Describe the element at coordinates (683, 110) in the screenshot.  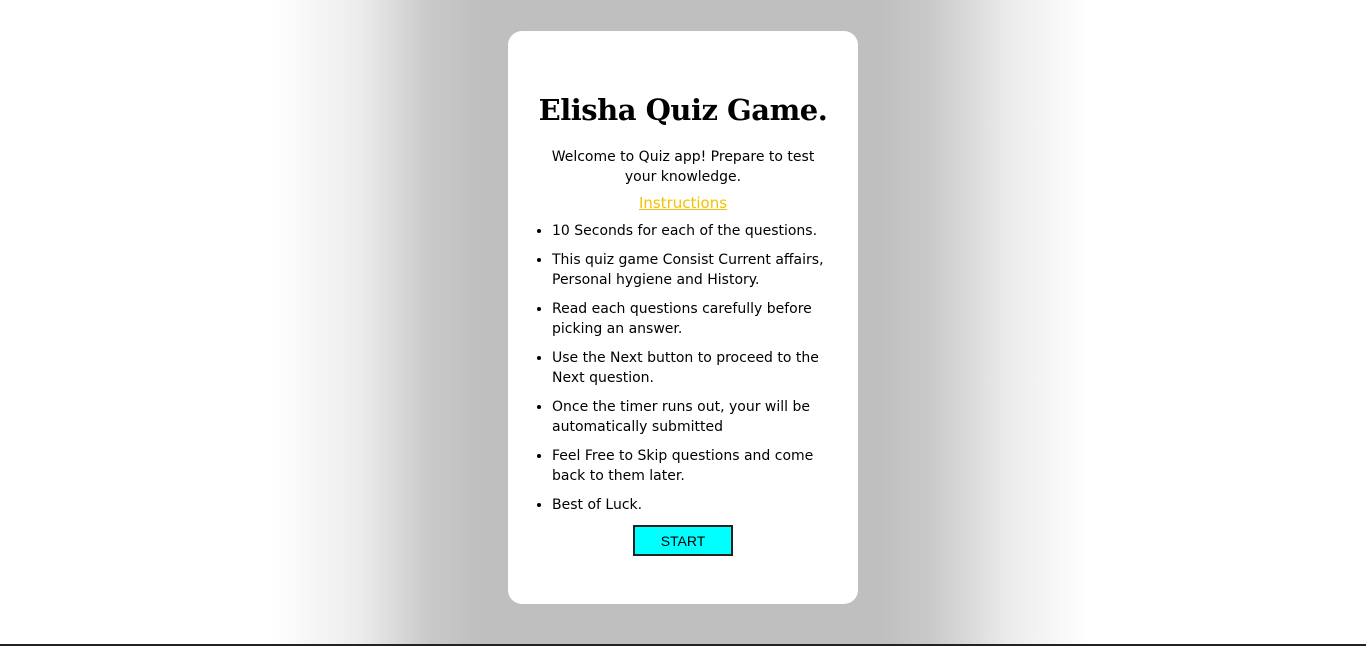
I see `page-title: Elisha Quiz Game.` at that location.